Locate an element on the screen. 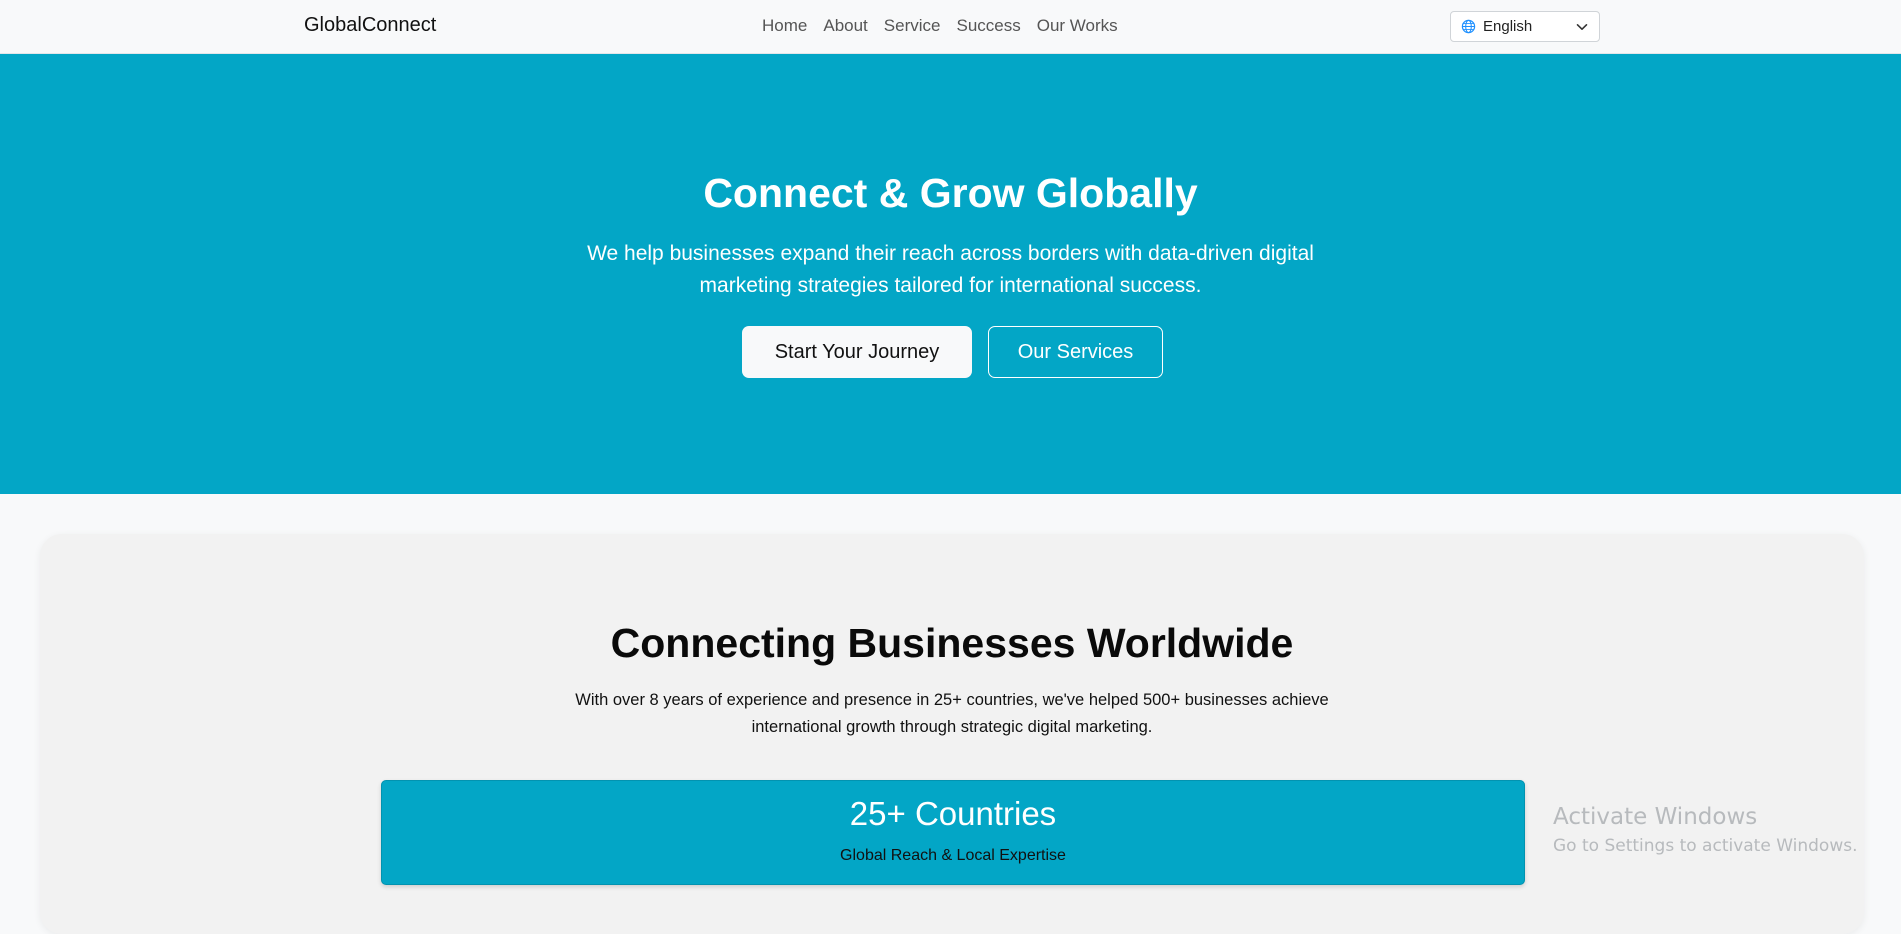 The image size is (1901, 934). watermark-title: Activate Windows is located at coordinates (1655, 817).